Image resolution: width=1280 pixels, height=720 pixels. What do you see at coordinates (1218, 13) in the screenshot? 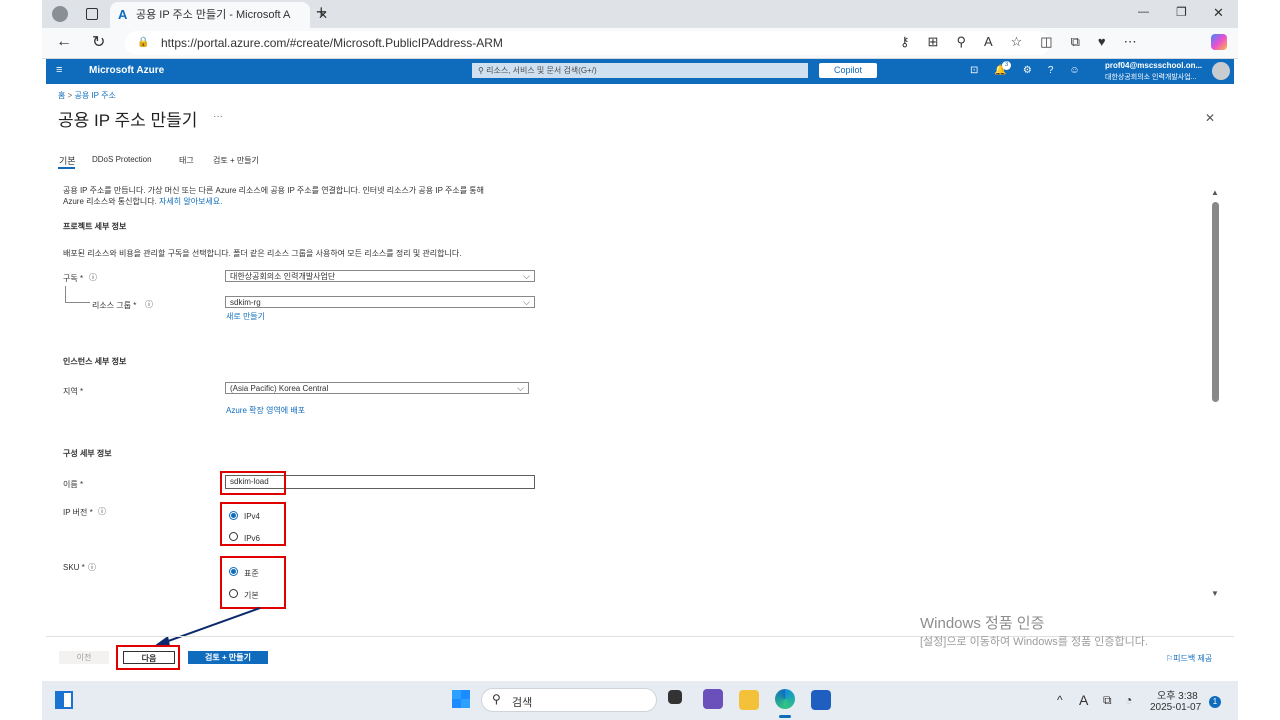
I see `window-close-button: ✕` at bounding box center [1218, 13].